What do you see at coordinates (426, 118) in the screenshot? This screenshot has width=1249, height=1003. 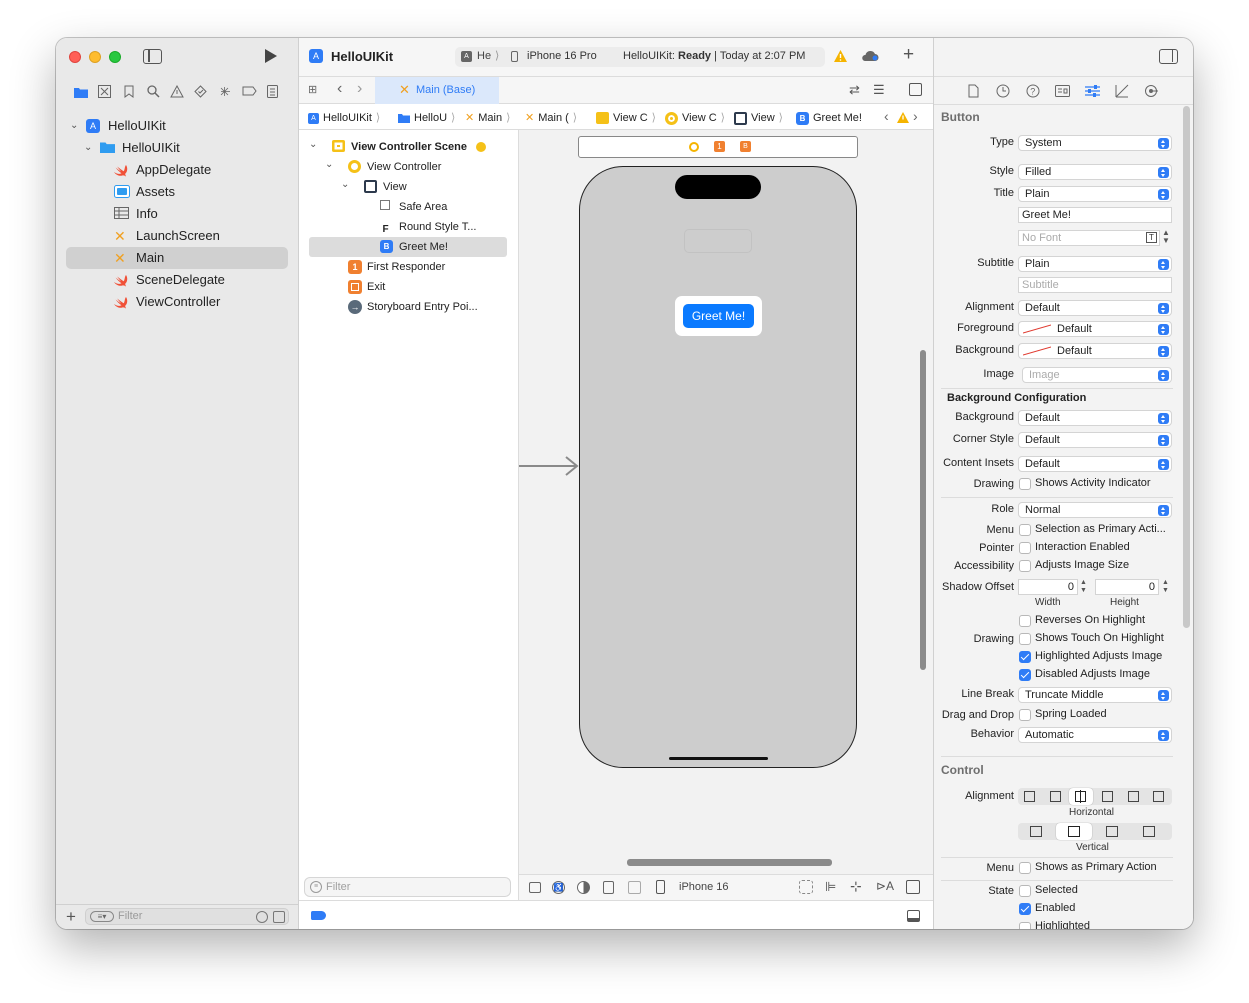 I see `breadcrumb-group: HelloU ⟩` at bounding box center [426, 118].